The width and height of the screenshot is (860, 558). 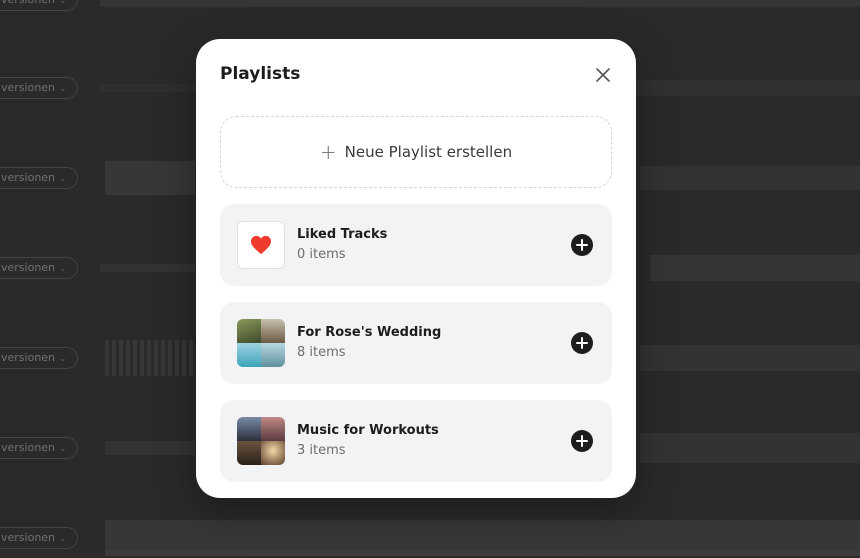 What do you see at coordinates (603, 75) in the screenshot?
I see `close-icon` at bounding box center [603, 75].